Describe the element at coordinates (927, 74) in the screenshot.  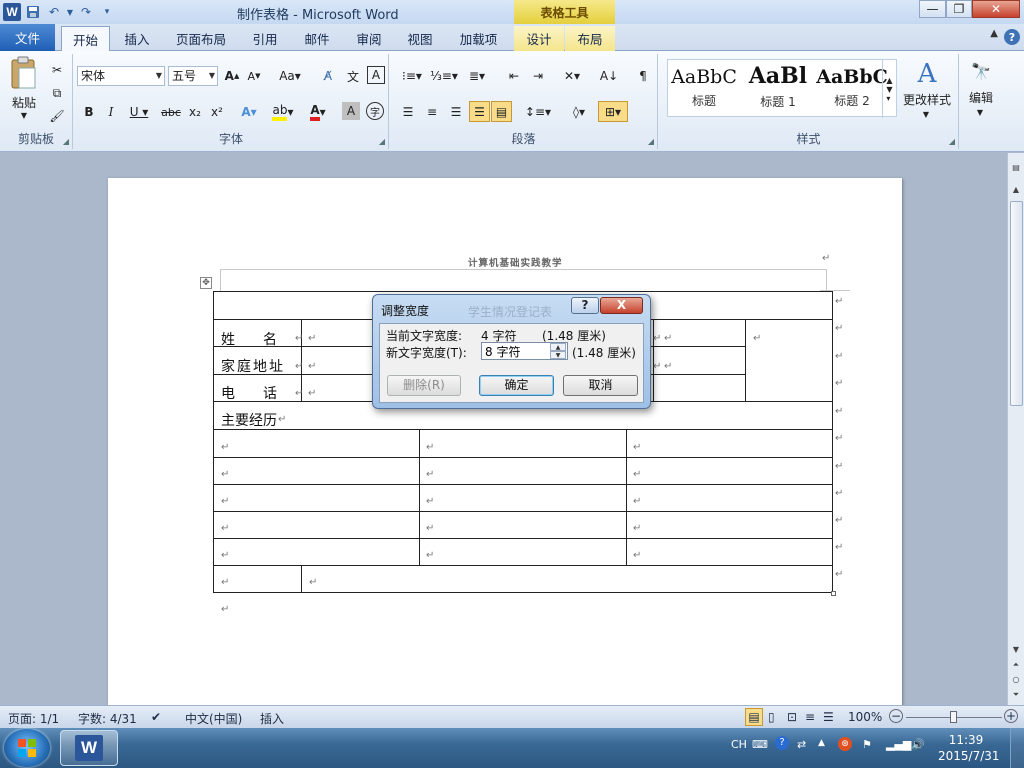
I see `change-styles-icon: A` at that location.